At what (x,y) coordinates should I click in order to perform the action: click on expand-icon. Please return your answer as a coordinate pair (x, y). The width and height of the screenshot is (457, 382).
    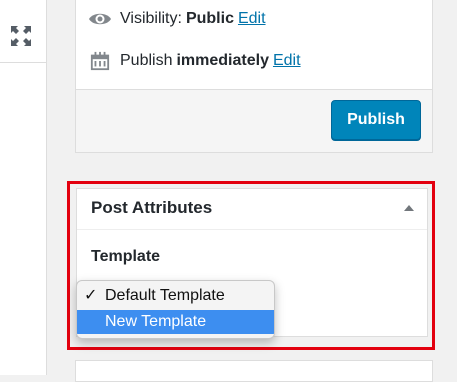
    Looking at the image, I should click on (21, 36).